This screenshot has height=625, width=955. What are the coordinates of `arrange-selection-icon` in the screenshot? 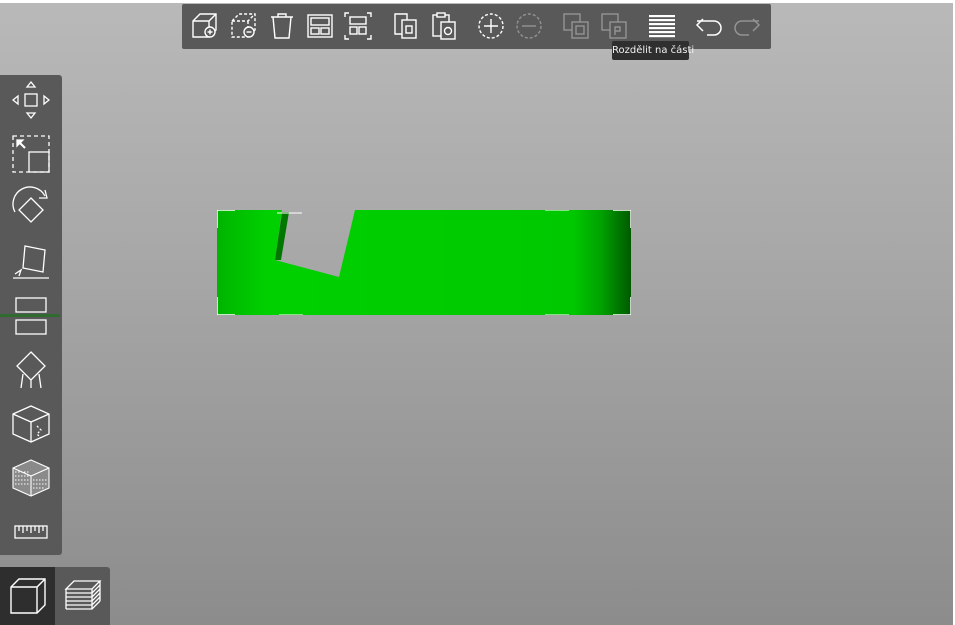 It's located at (358, 26).